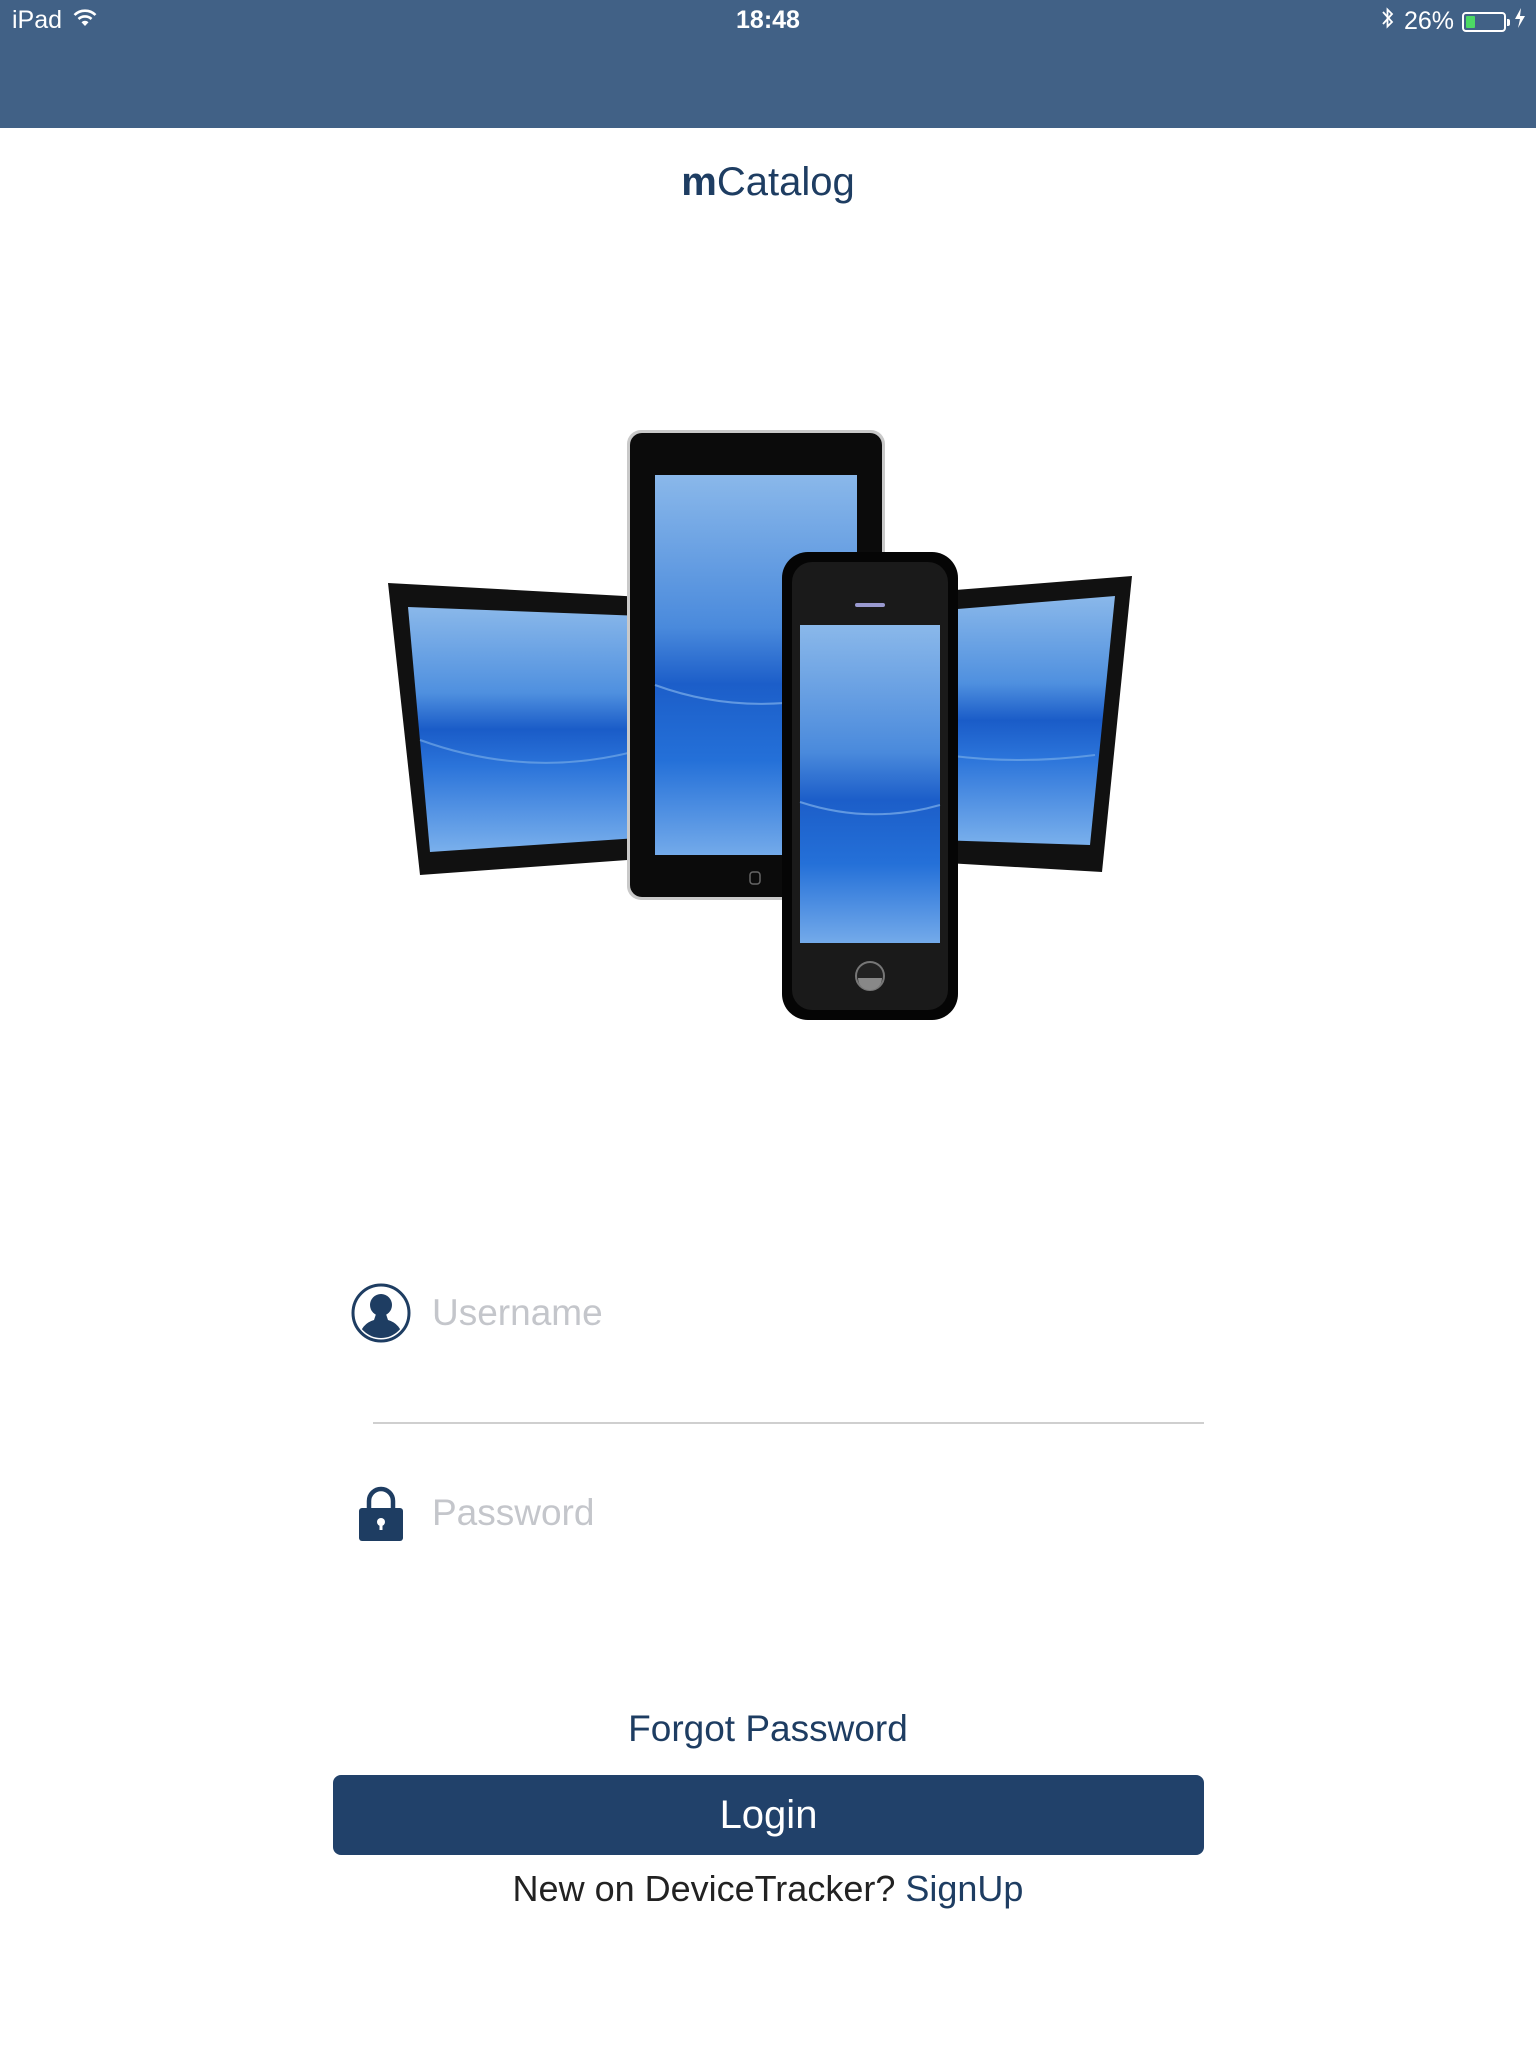  I want to click on status-bar: iPad 18:48 26%, so click(768, 64).